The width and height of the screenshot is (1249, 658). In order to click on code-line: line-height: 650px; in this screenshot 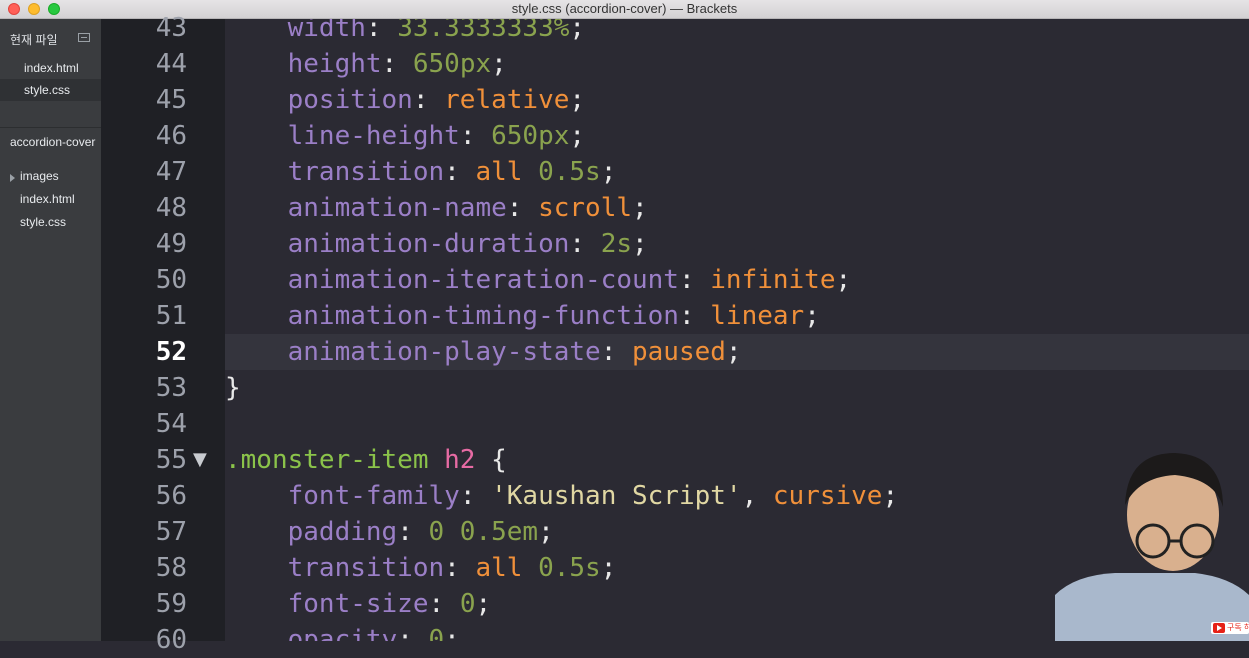, I will do `click(405, 136)`.